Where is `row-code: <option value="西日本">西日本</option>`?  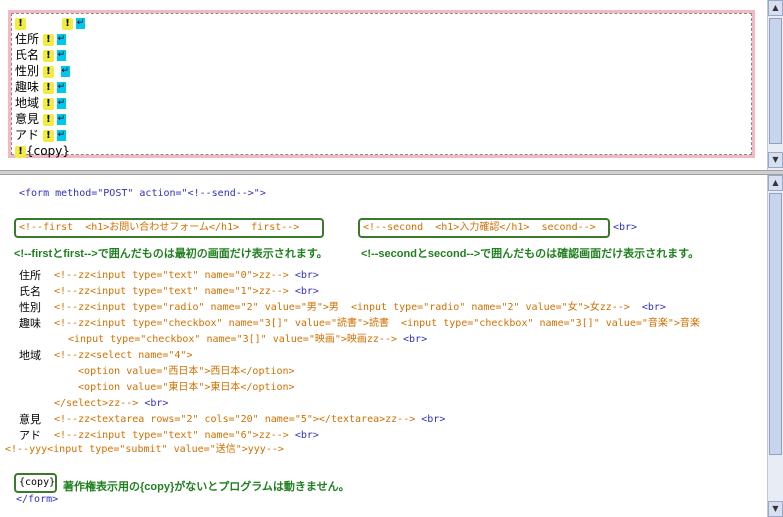
row-code: <option value="西日本">西日本</option> is located at coordinates (180, 372).